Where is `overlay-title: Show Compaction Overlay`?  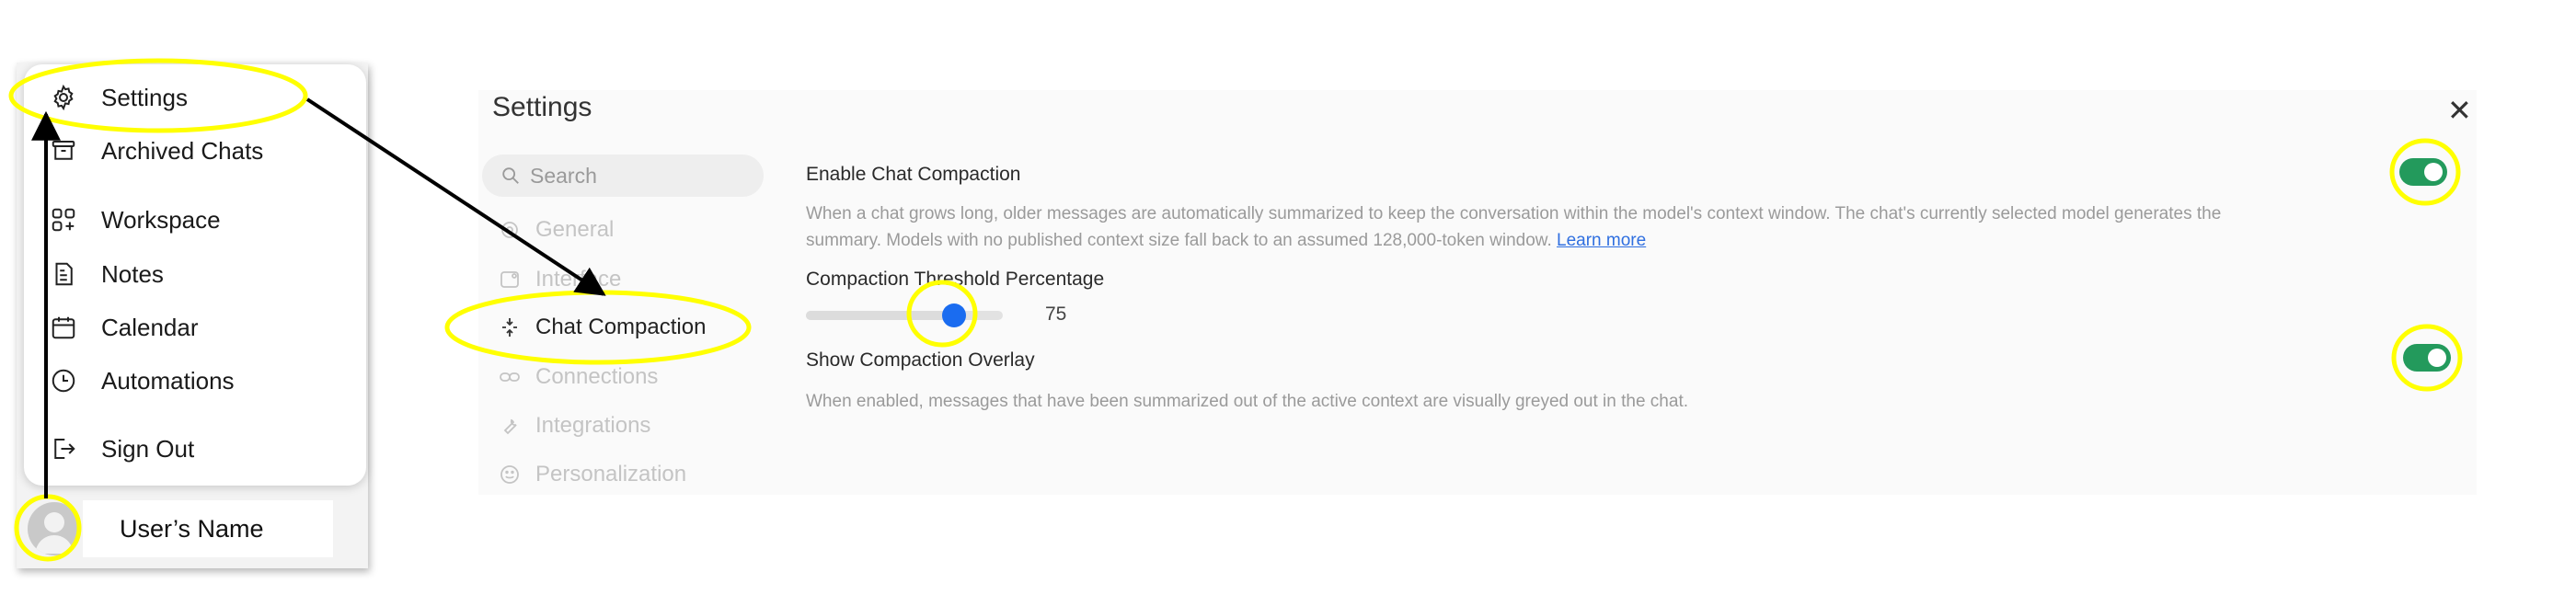 overlay-title: Show Compaction Overlay is located at coordinates (920, 360).